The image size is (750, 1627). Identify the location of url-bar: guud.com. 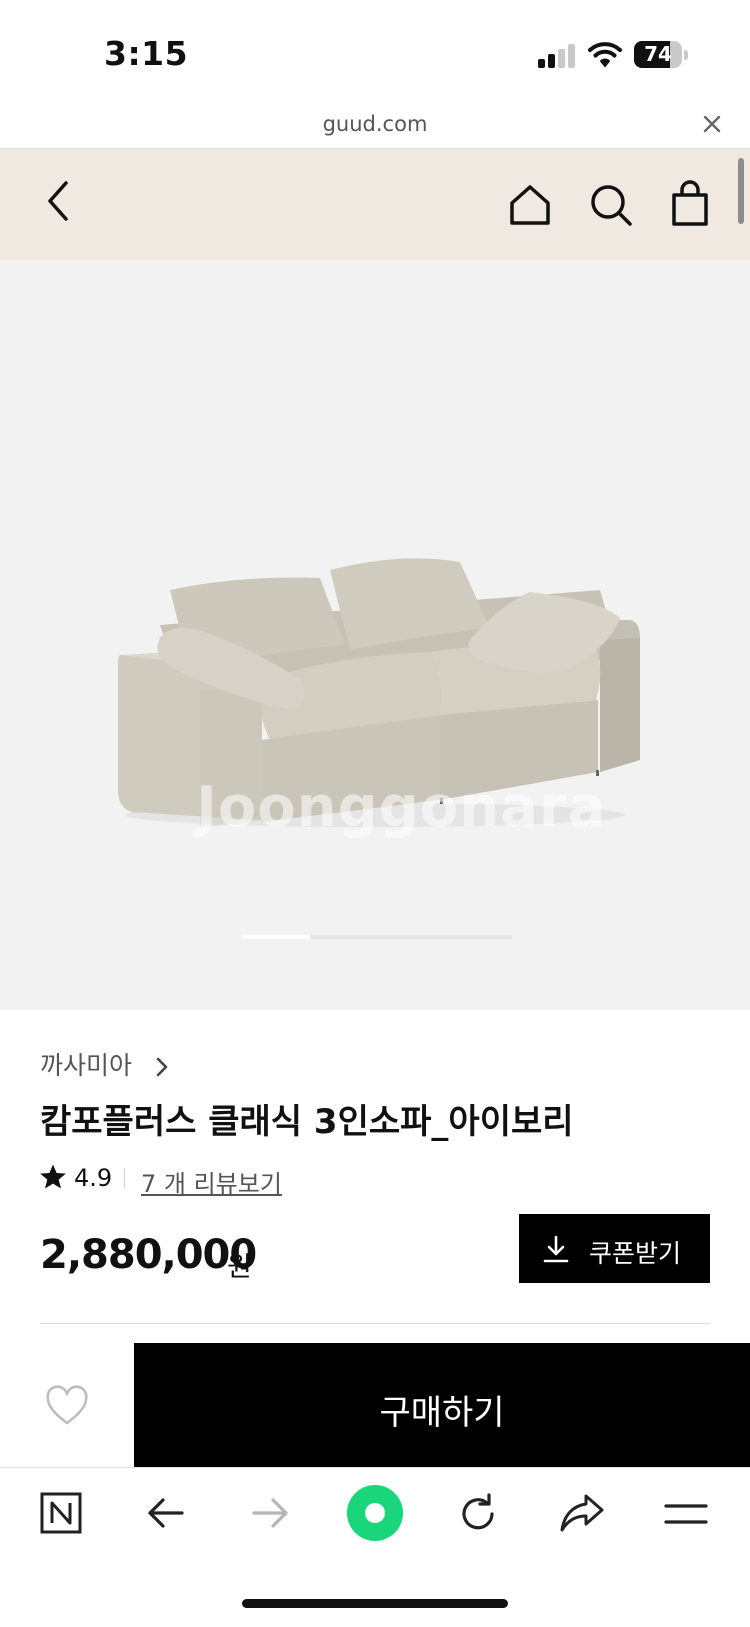
(375, 124).